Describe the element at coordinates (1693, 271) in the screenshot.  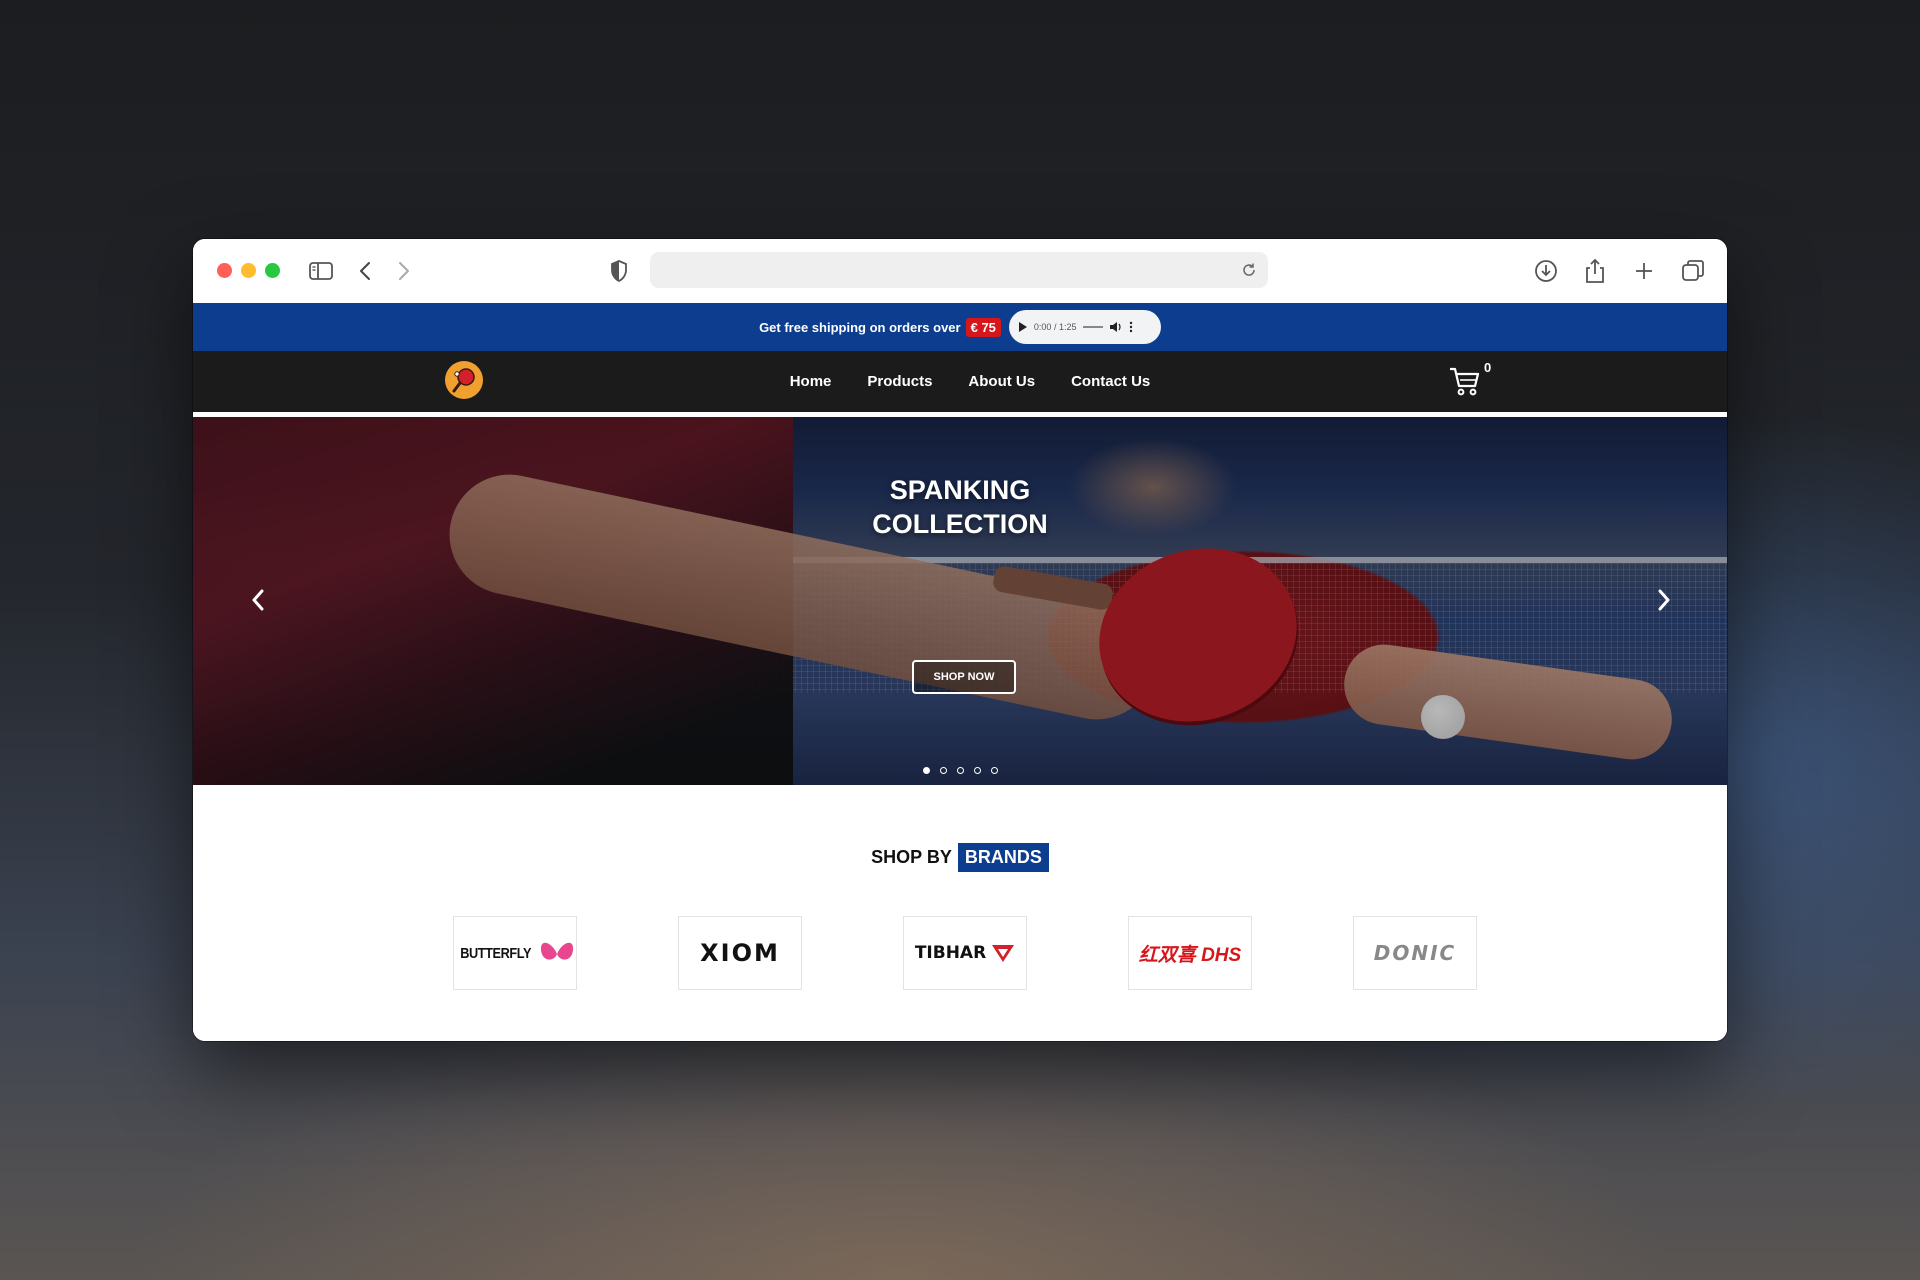
I see `tab-overview-icon` at that location.